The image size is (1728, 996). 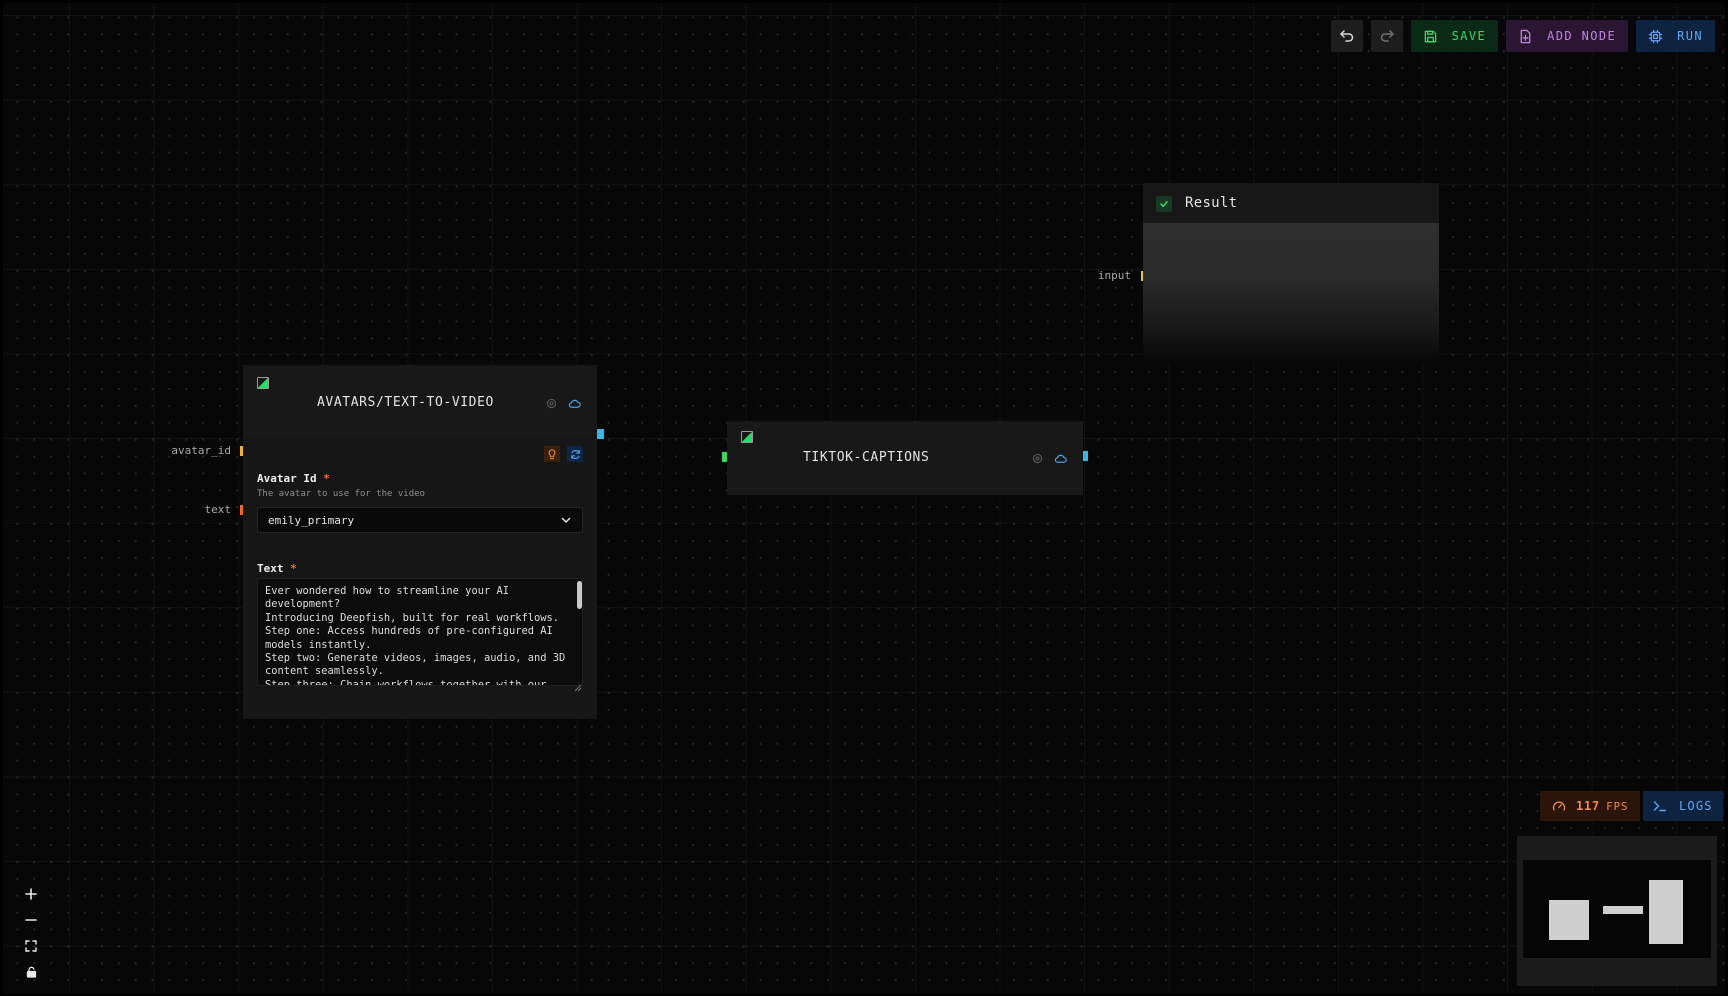 What do you see at coordinates (1291, 293) in the screenshot?
I see `result-preview` at bounding box center [1291, 293].